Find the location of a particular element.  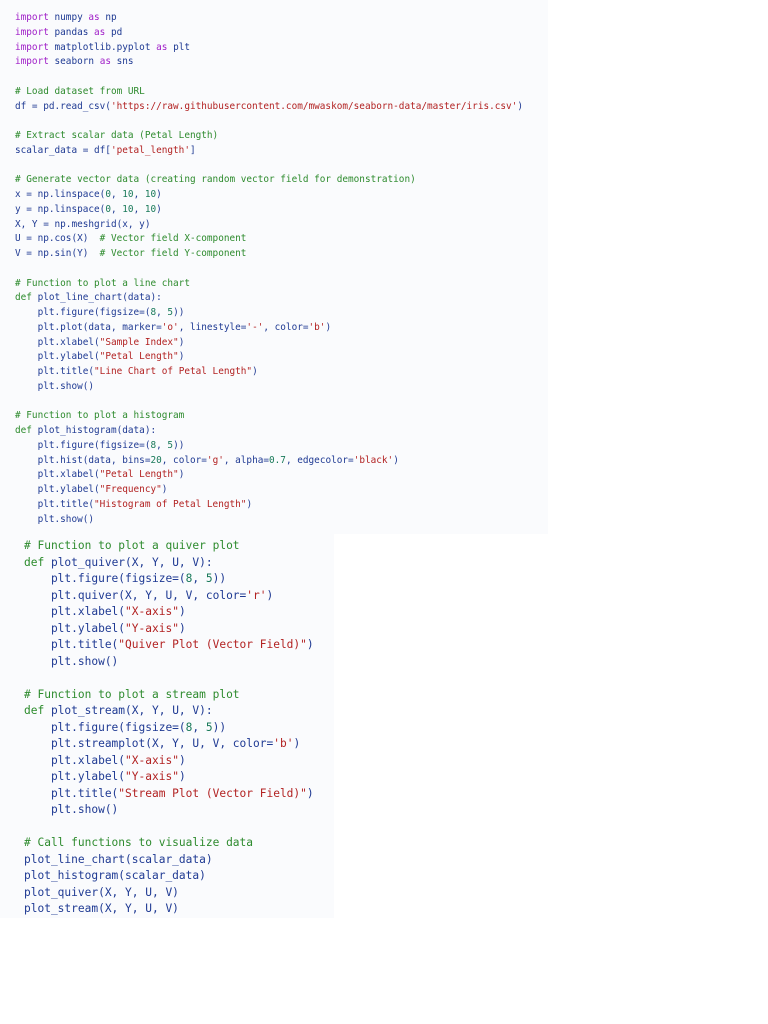

code-line: import matplotlib.pyplot as plt is located at coordinates (269, 48).